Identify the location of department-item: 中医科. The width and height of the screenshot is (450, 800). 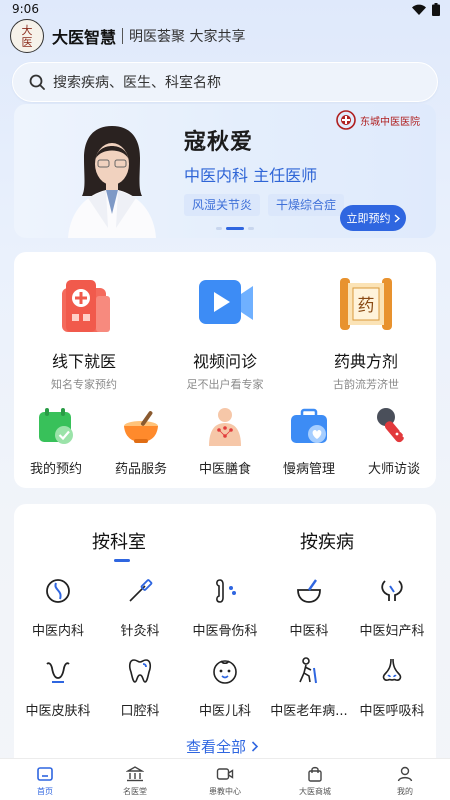
(309, 607).